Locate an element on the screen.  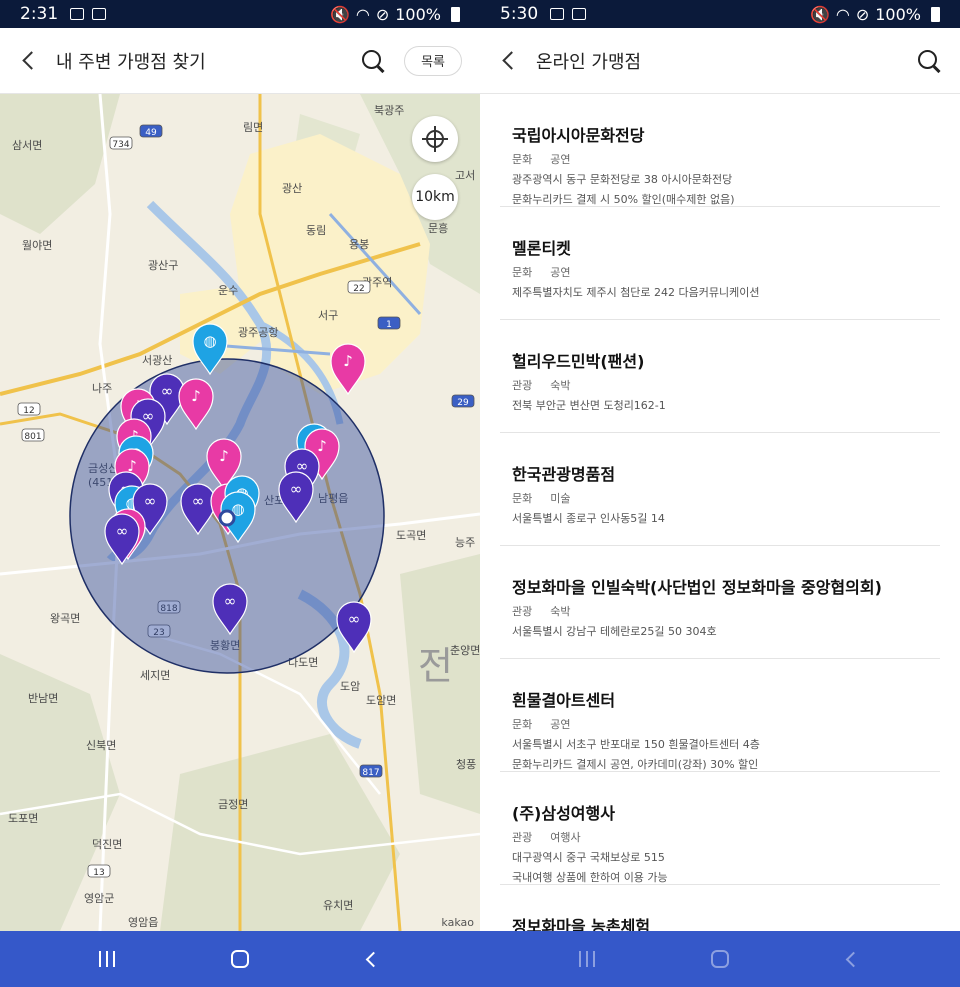
battery-level: 100% is located at coordinates (418, 14).